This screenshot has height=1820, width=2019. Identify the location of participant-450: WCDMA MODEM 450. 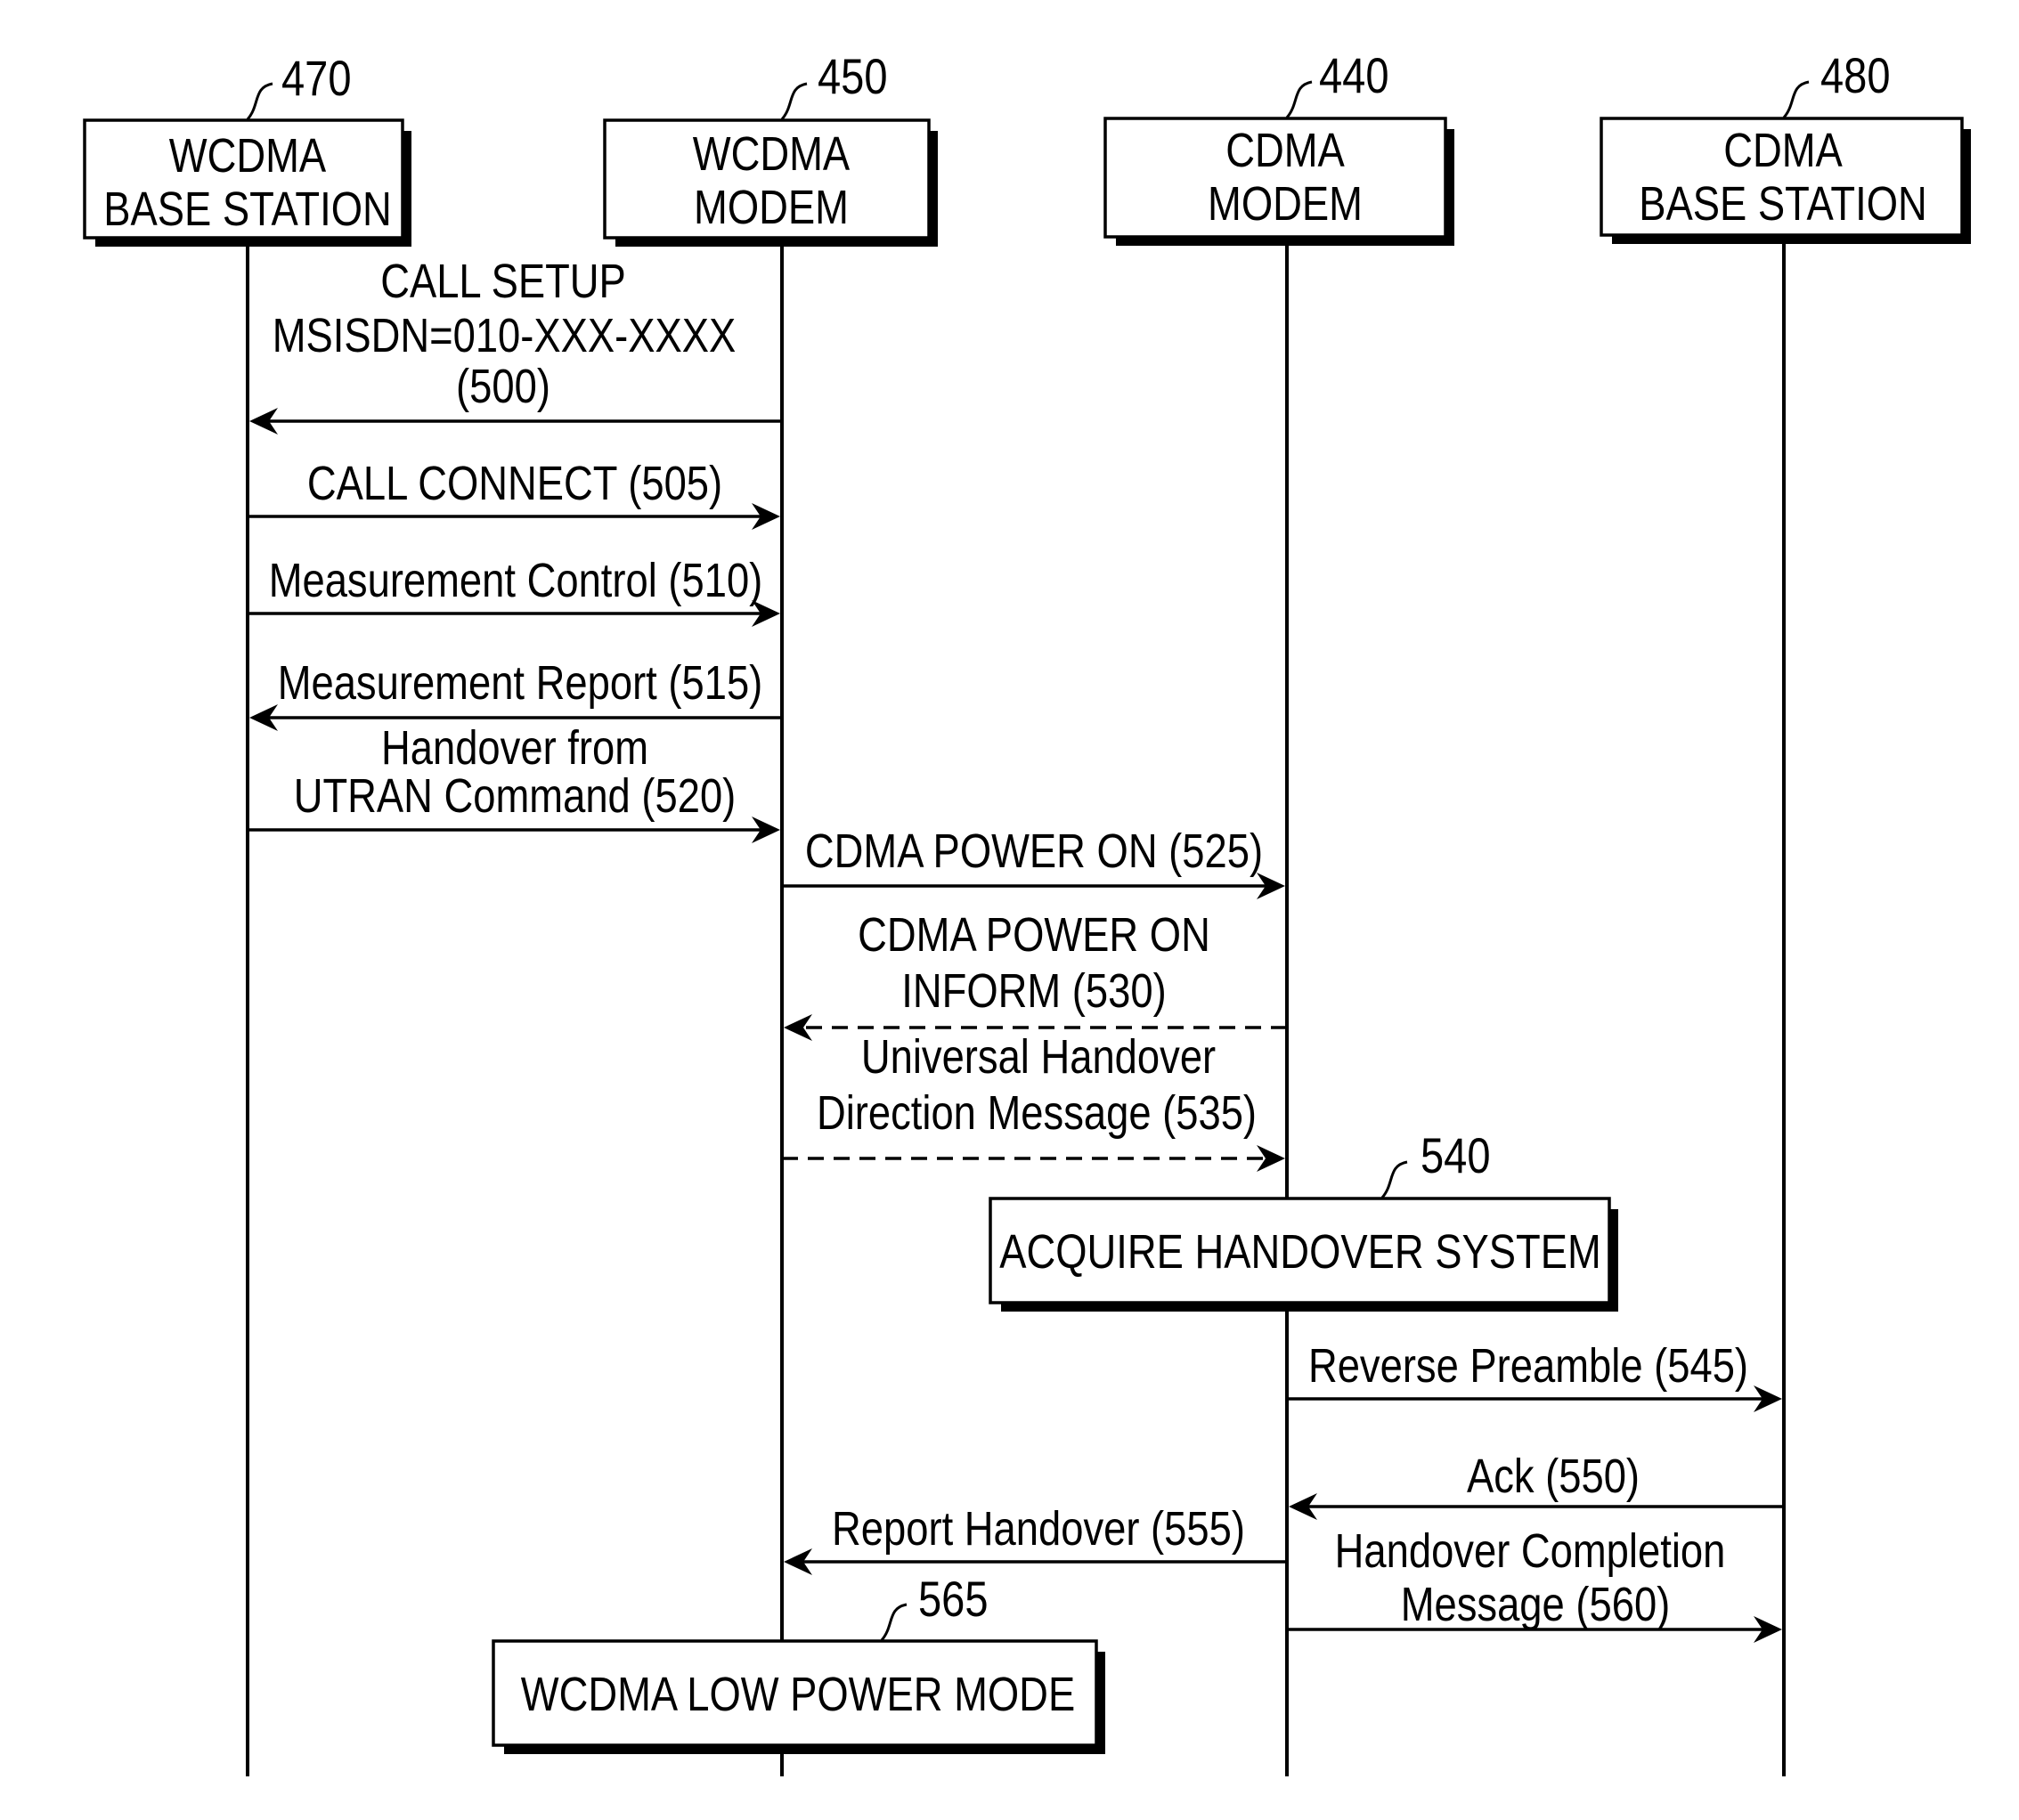
(770, 147).